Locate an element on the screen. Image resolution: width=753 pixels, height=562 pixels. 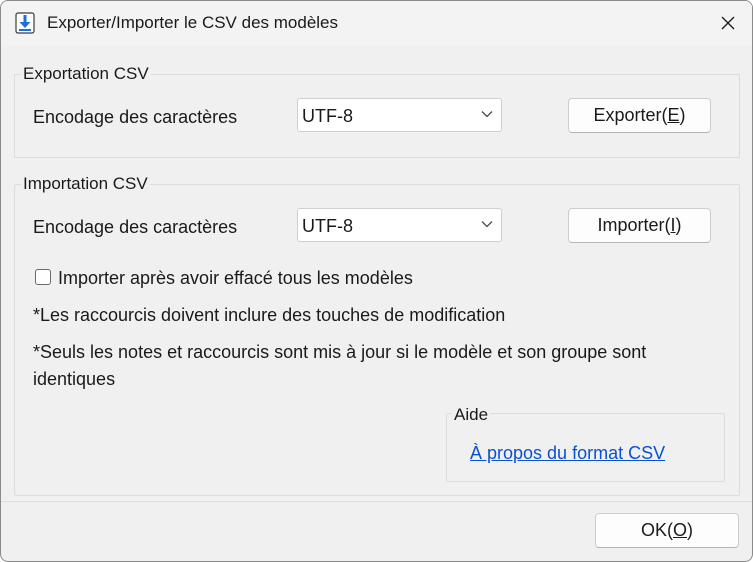
window-title: Exporter/Importer le CSV des modèles is located at coordinates (193, 22).